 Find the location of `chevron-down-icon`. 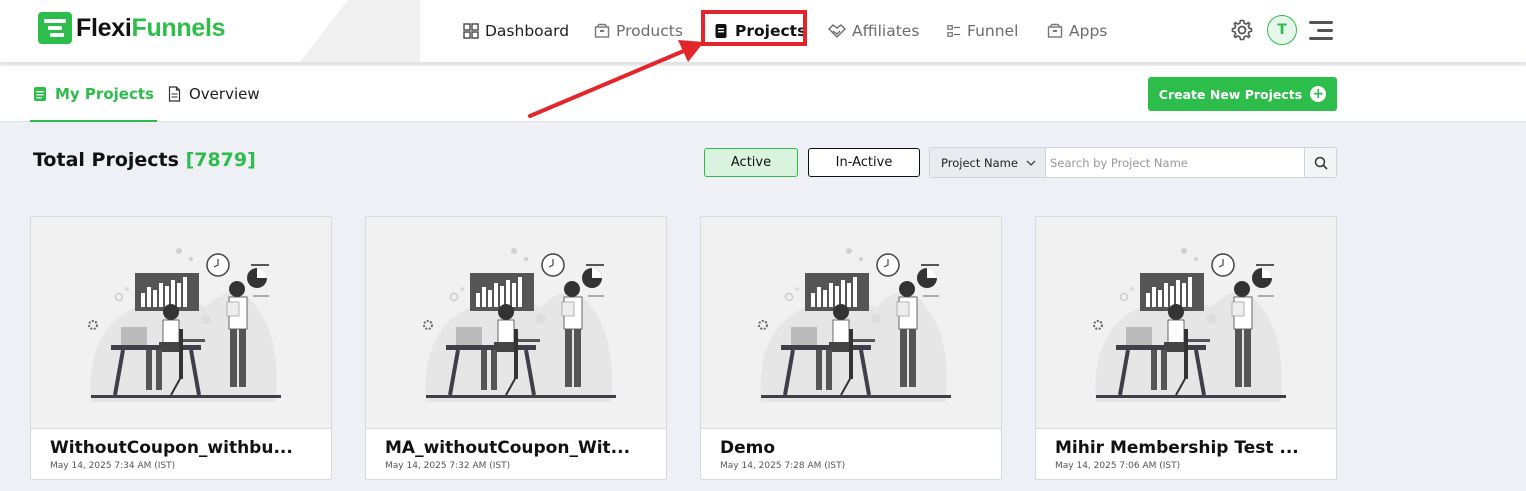

chevron-down-icon is located at coordinates (1031, 163).